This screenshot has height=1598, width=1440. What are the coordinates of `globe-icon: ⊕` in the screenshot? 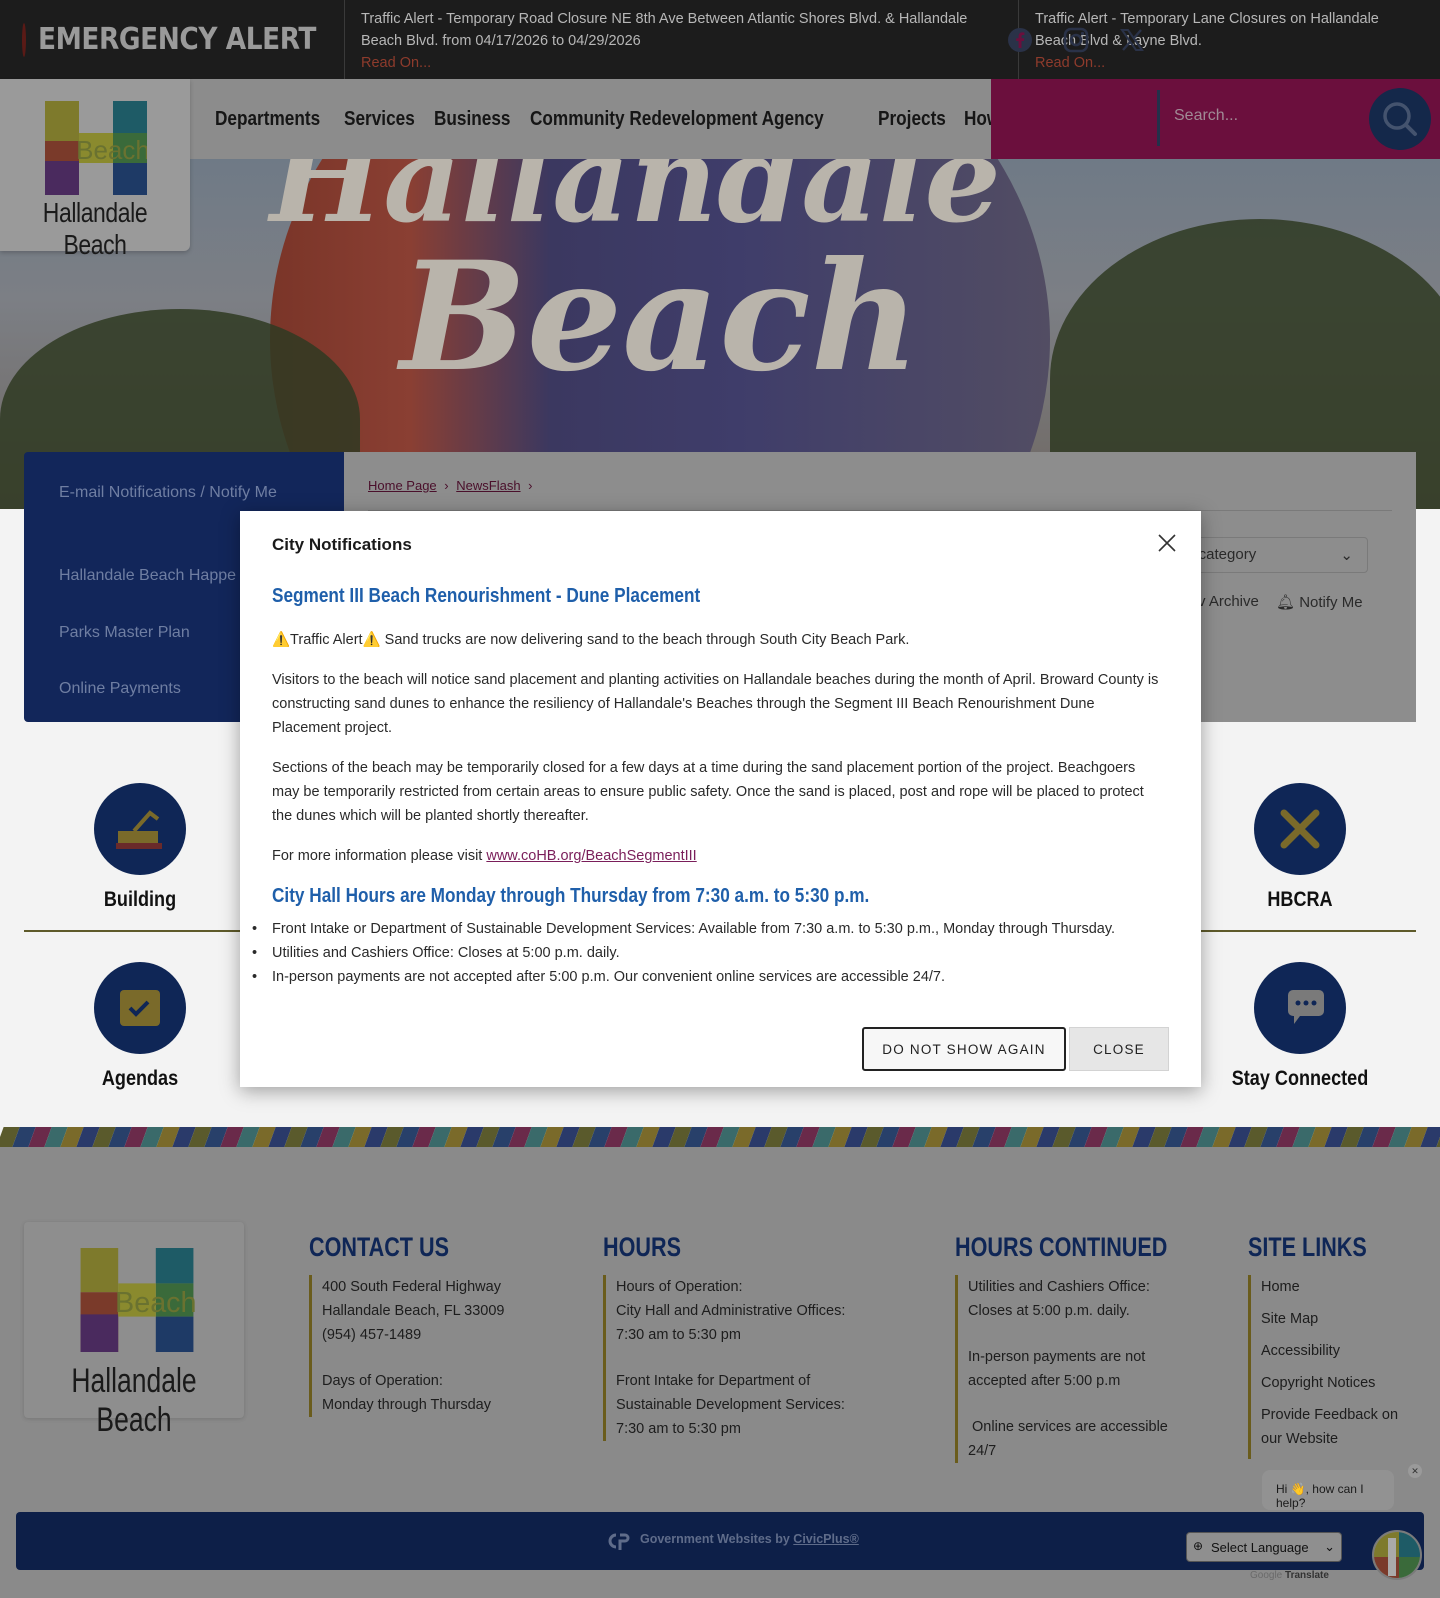 It's located at (1198, 1546).